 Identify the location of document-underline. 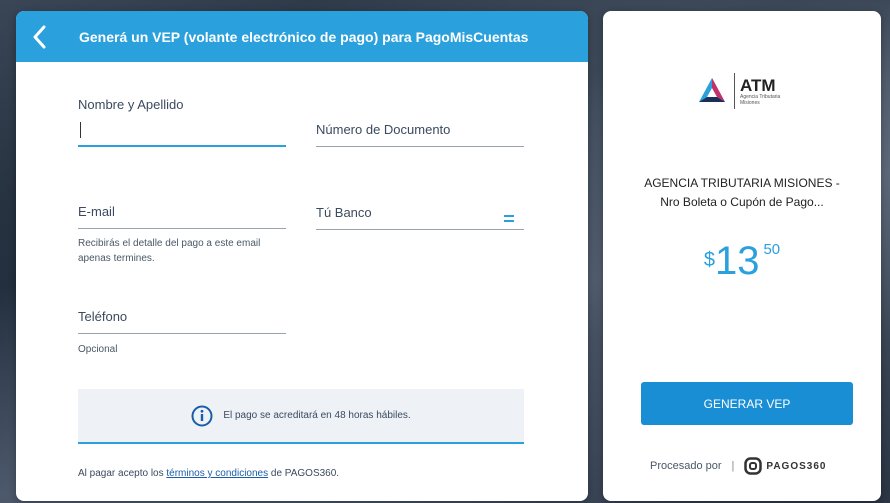
(420, 146).